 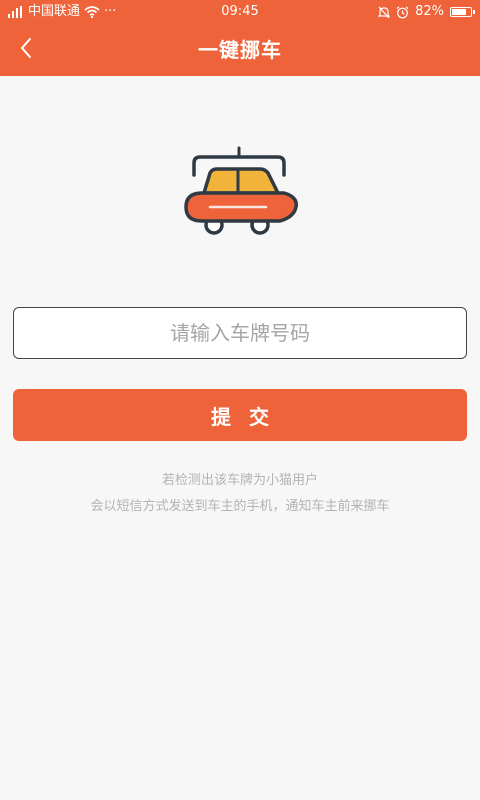 What do you see at coordinates (240, 12) in the screenshot?
I see `status-bar: 中国联通 ··· 09:45 82%` at bounding box center [240, 12].